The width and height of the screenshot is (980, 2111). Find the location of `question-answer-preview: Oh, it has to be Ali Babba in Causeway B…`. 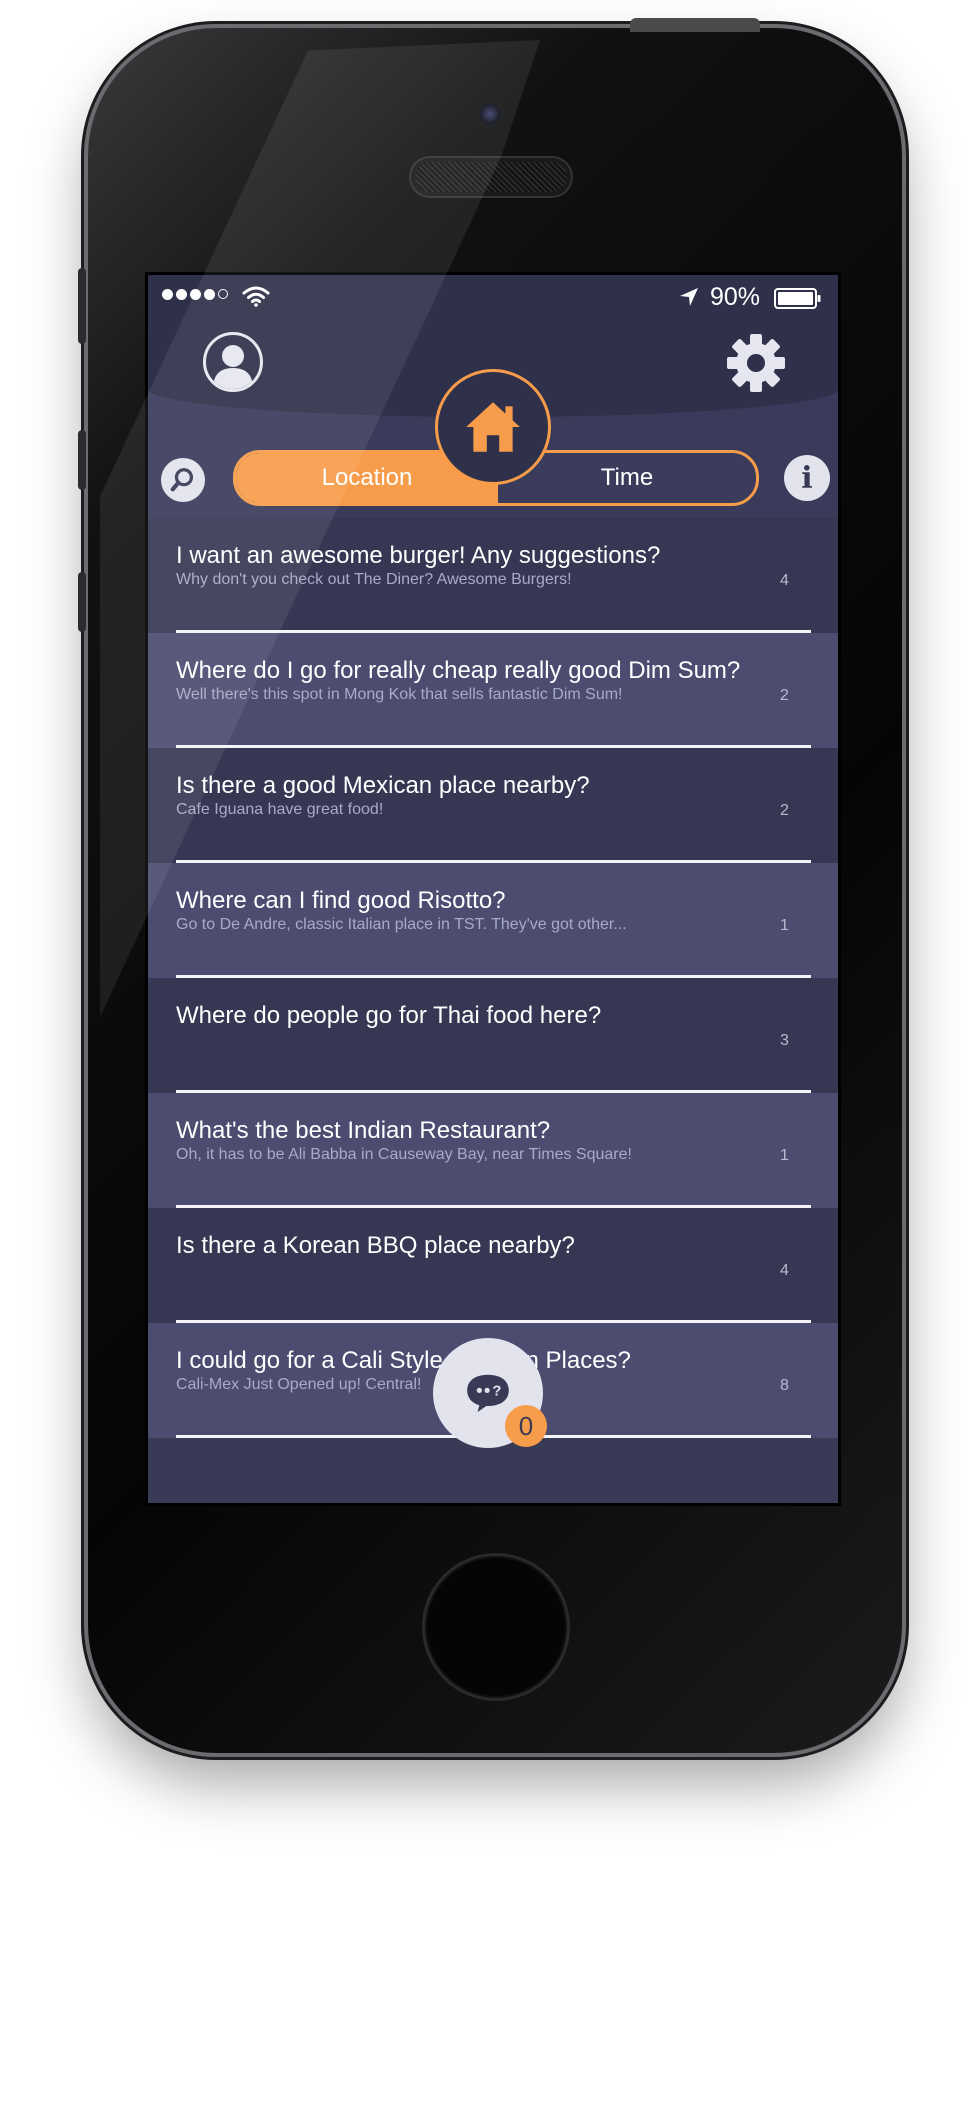

question-answer-preview: Oh, it has to be Ali Babba in Causeway B… is located at coordinates (404, 1154).